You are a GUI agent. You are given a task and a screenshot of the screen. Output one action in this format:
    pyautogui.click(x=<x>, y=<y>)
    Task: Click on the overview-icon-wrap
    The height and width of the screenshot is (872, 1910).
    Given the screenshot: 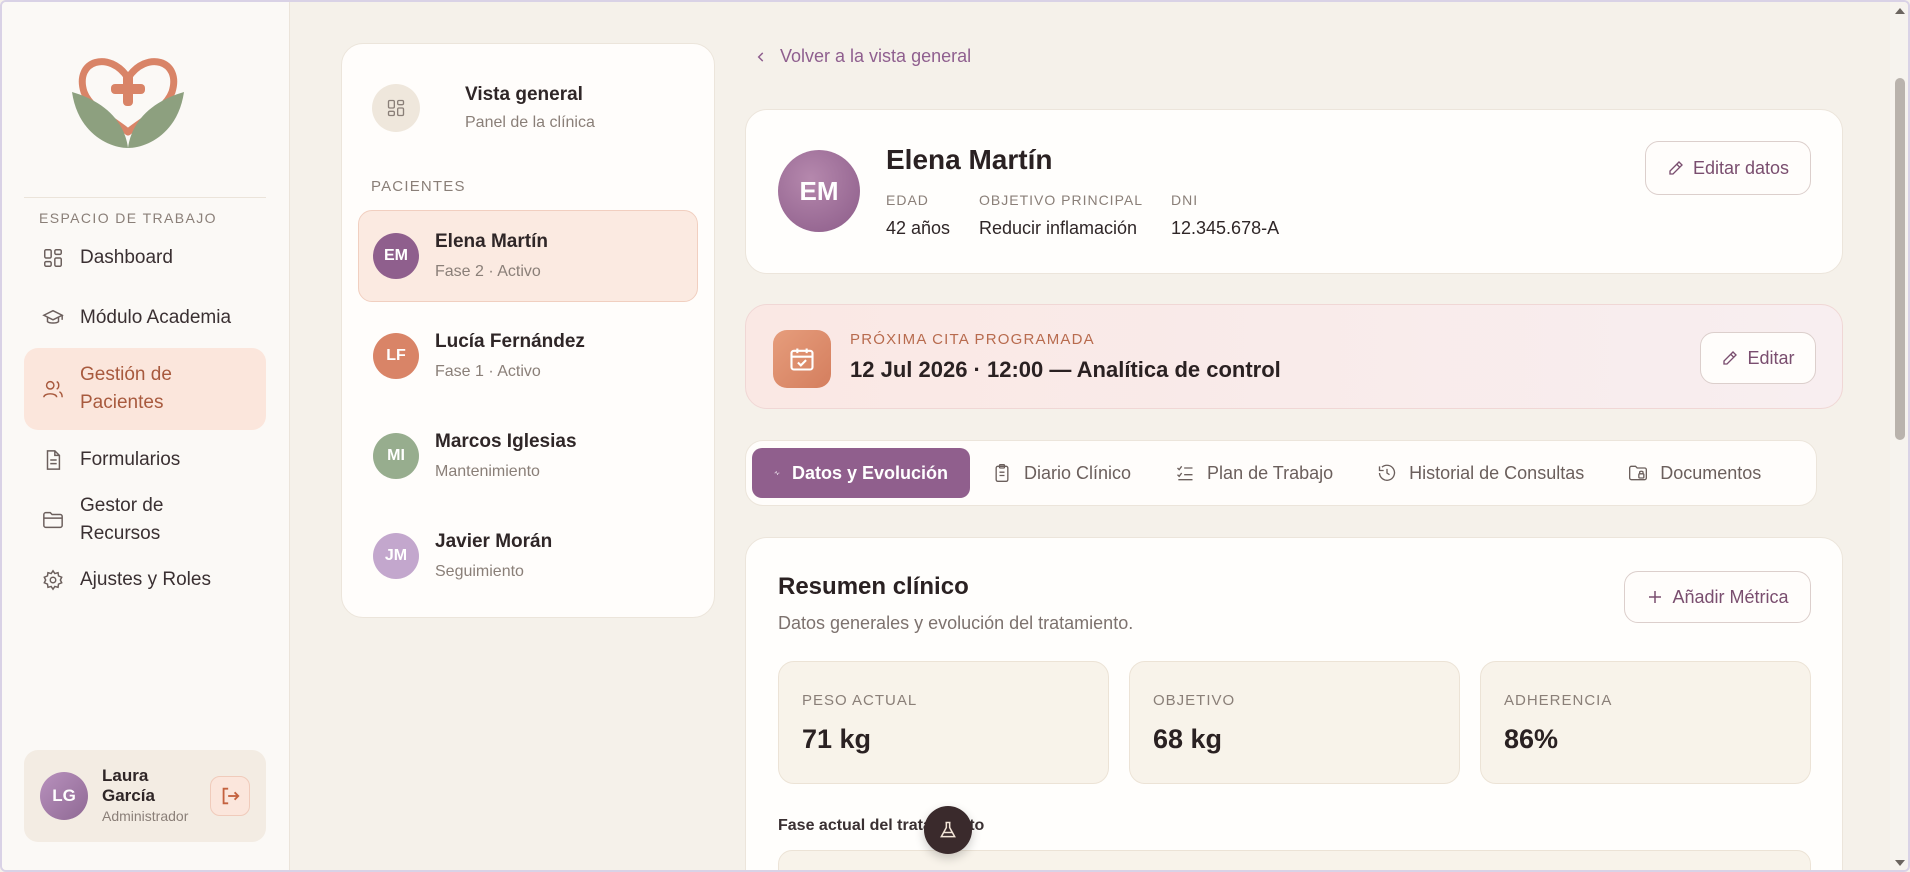 What is the action you would take?
    pyautogui.click(x=396, y=108)
    